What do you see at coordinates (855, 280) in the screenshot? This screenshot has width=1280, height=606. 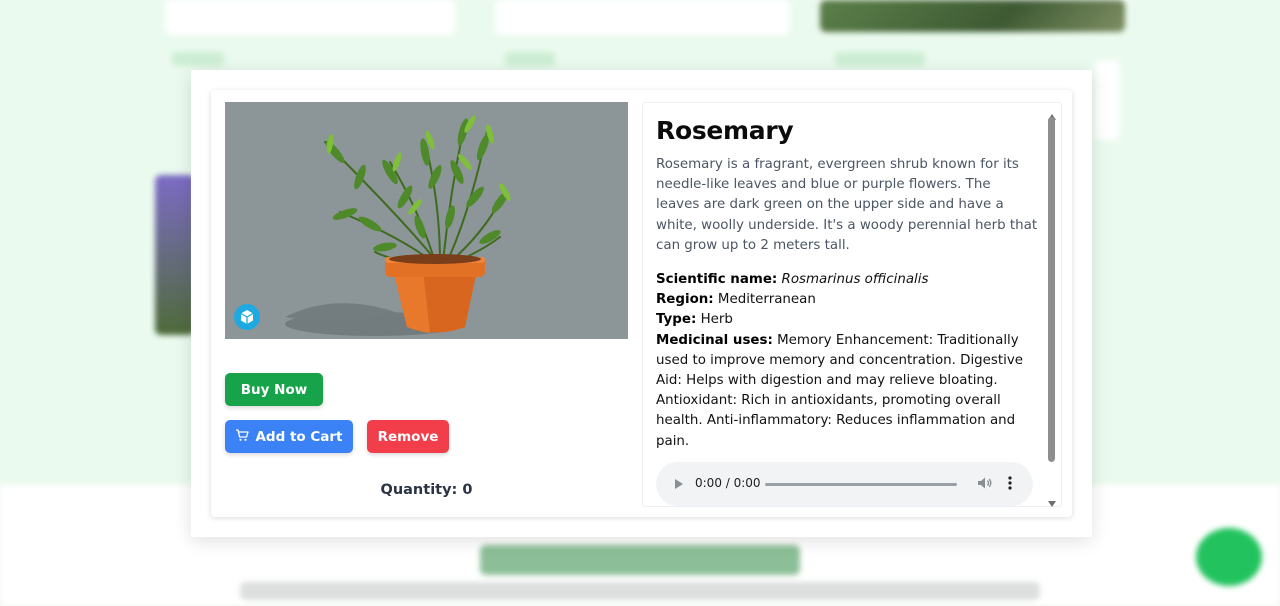 I see `scientific-name-value: Rosmarinus officinalis` at bounding box center [855, 280].